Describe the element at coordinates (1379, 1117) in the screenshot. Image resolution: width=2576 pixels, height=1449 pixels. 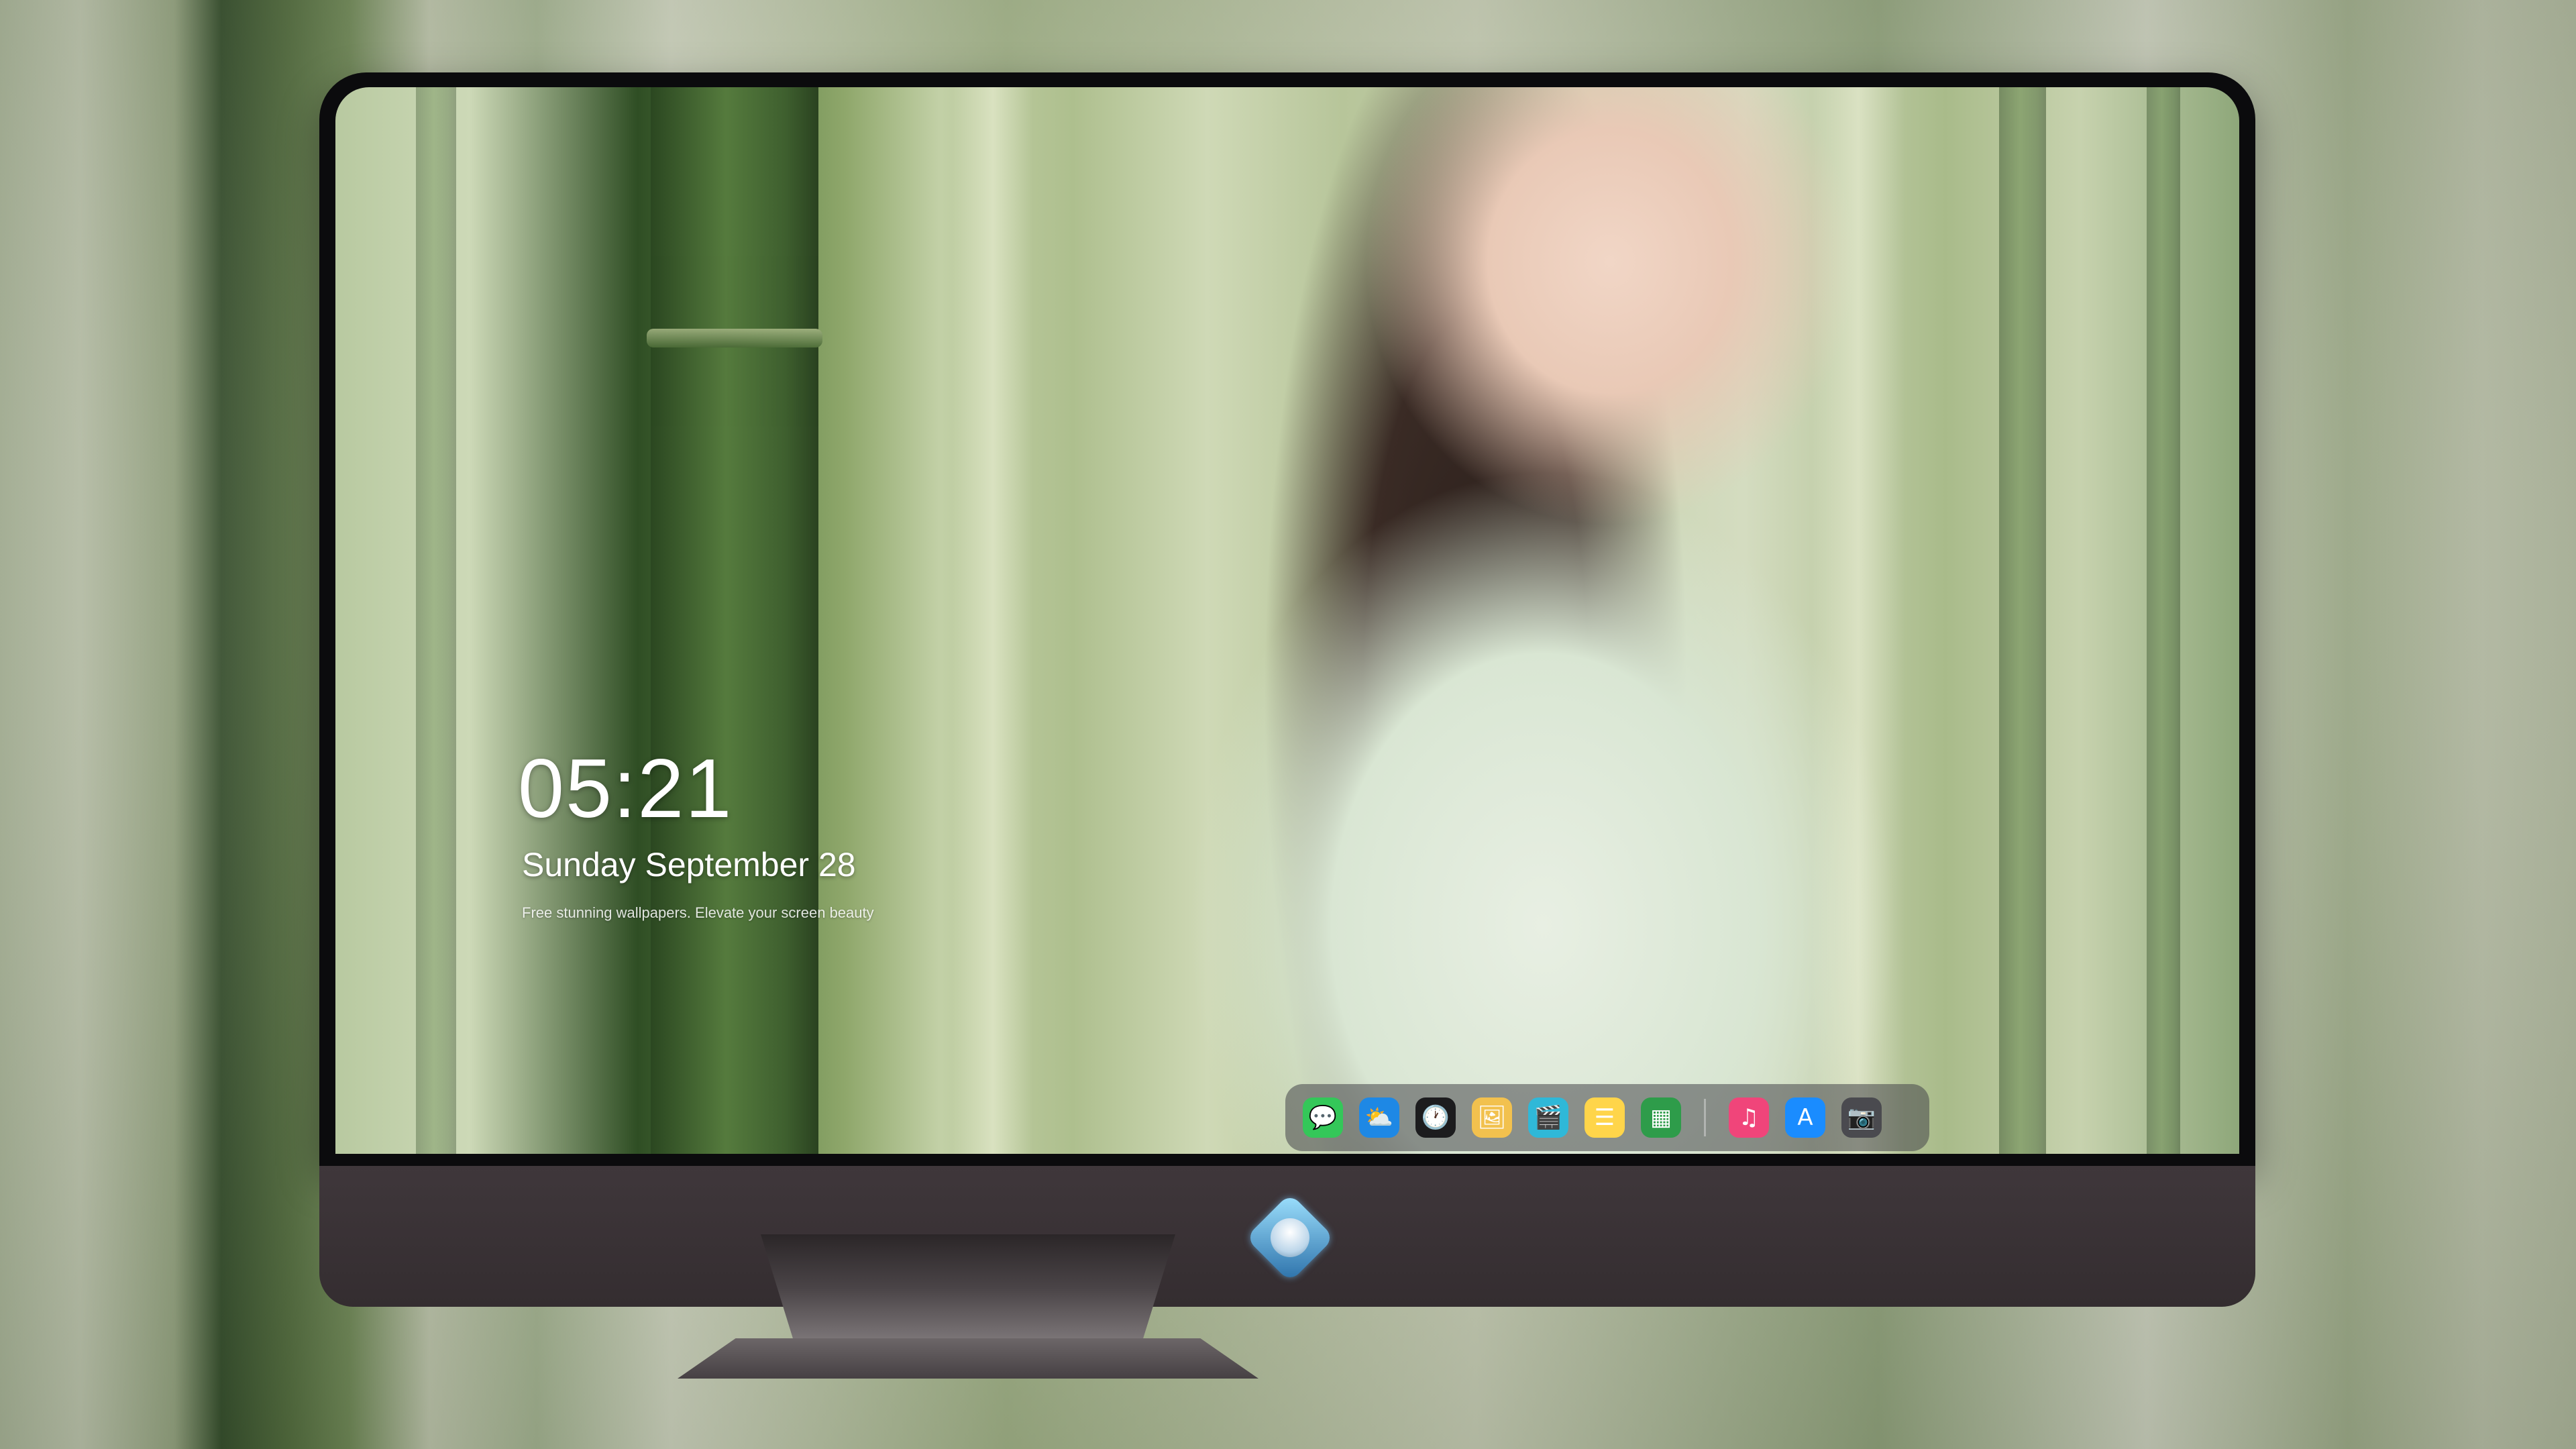
I see `weather-icon: ⛅` at that location.